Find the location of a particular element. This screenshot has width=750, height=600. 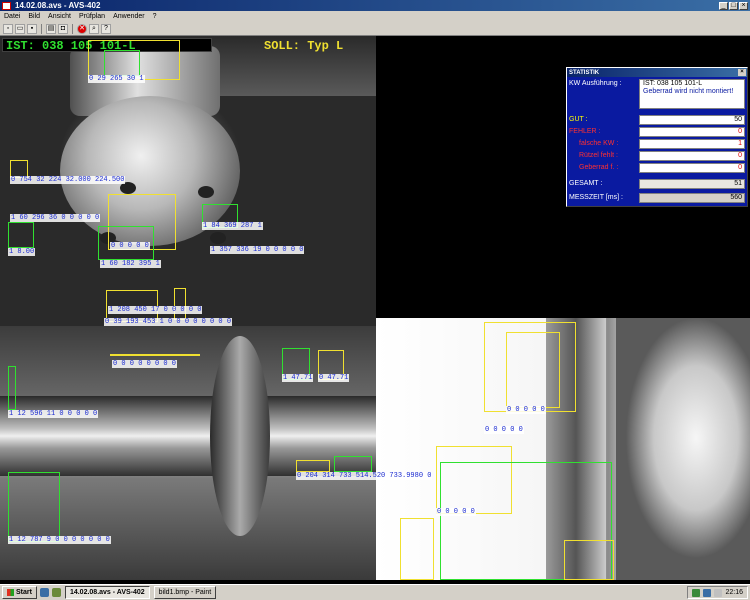

measurement-text: 1 60 296 36 0 0 0 0 0 is located at coordinates (55, 218).